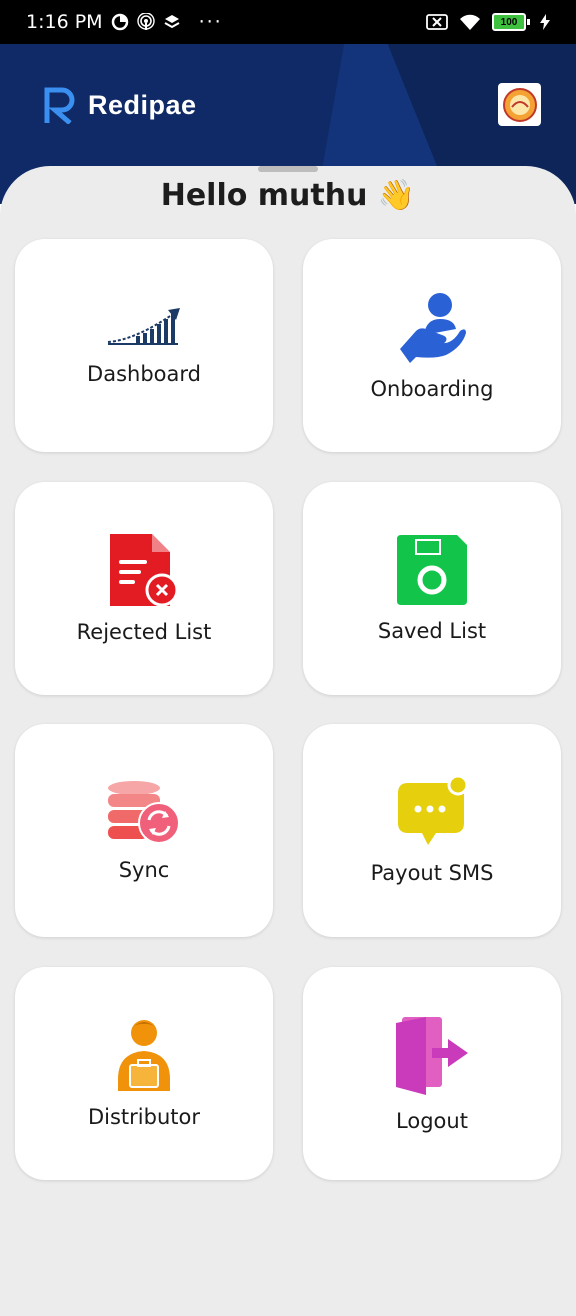 The height and width of the screenshot is (1316, 576). Describe the element at coordinates (144, 631) in the screenshot. I see `rejected-list-label: Rejected List` at that location.